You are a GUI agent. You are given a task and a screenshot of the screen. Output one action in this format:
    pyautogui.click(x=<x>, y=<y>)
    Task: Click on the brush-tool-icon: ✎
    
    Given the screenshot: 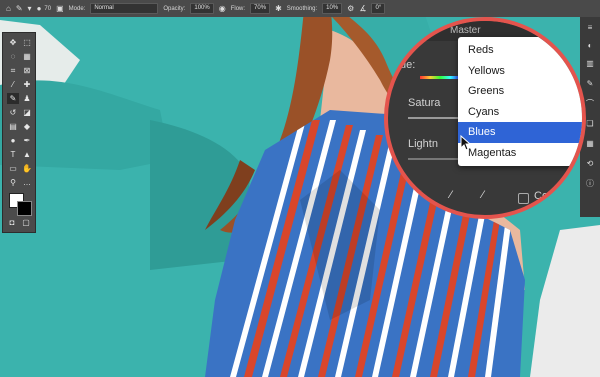 What is the action you would take?
    pyautogui.click(x=19, y=8)
    